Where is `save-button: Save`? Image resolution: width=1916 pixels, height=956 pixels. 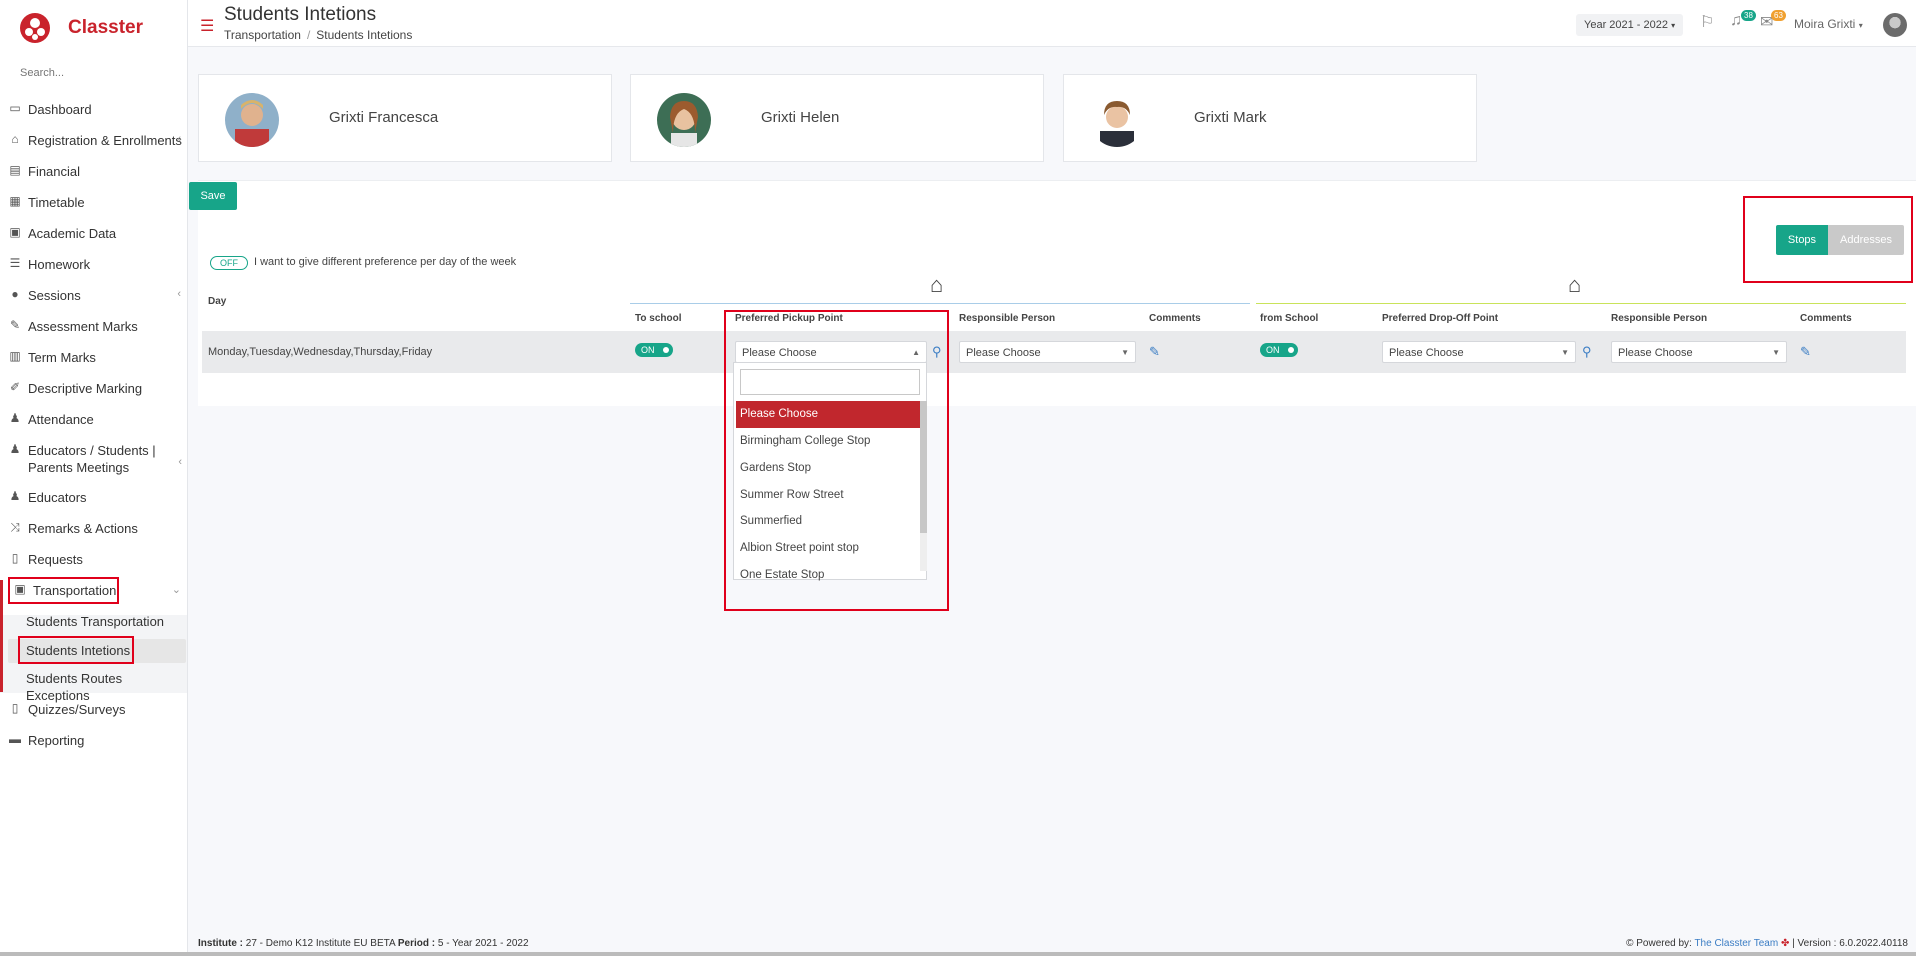
save-button: Save is located at coordinates (213, 196).